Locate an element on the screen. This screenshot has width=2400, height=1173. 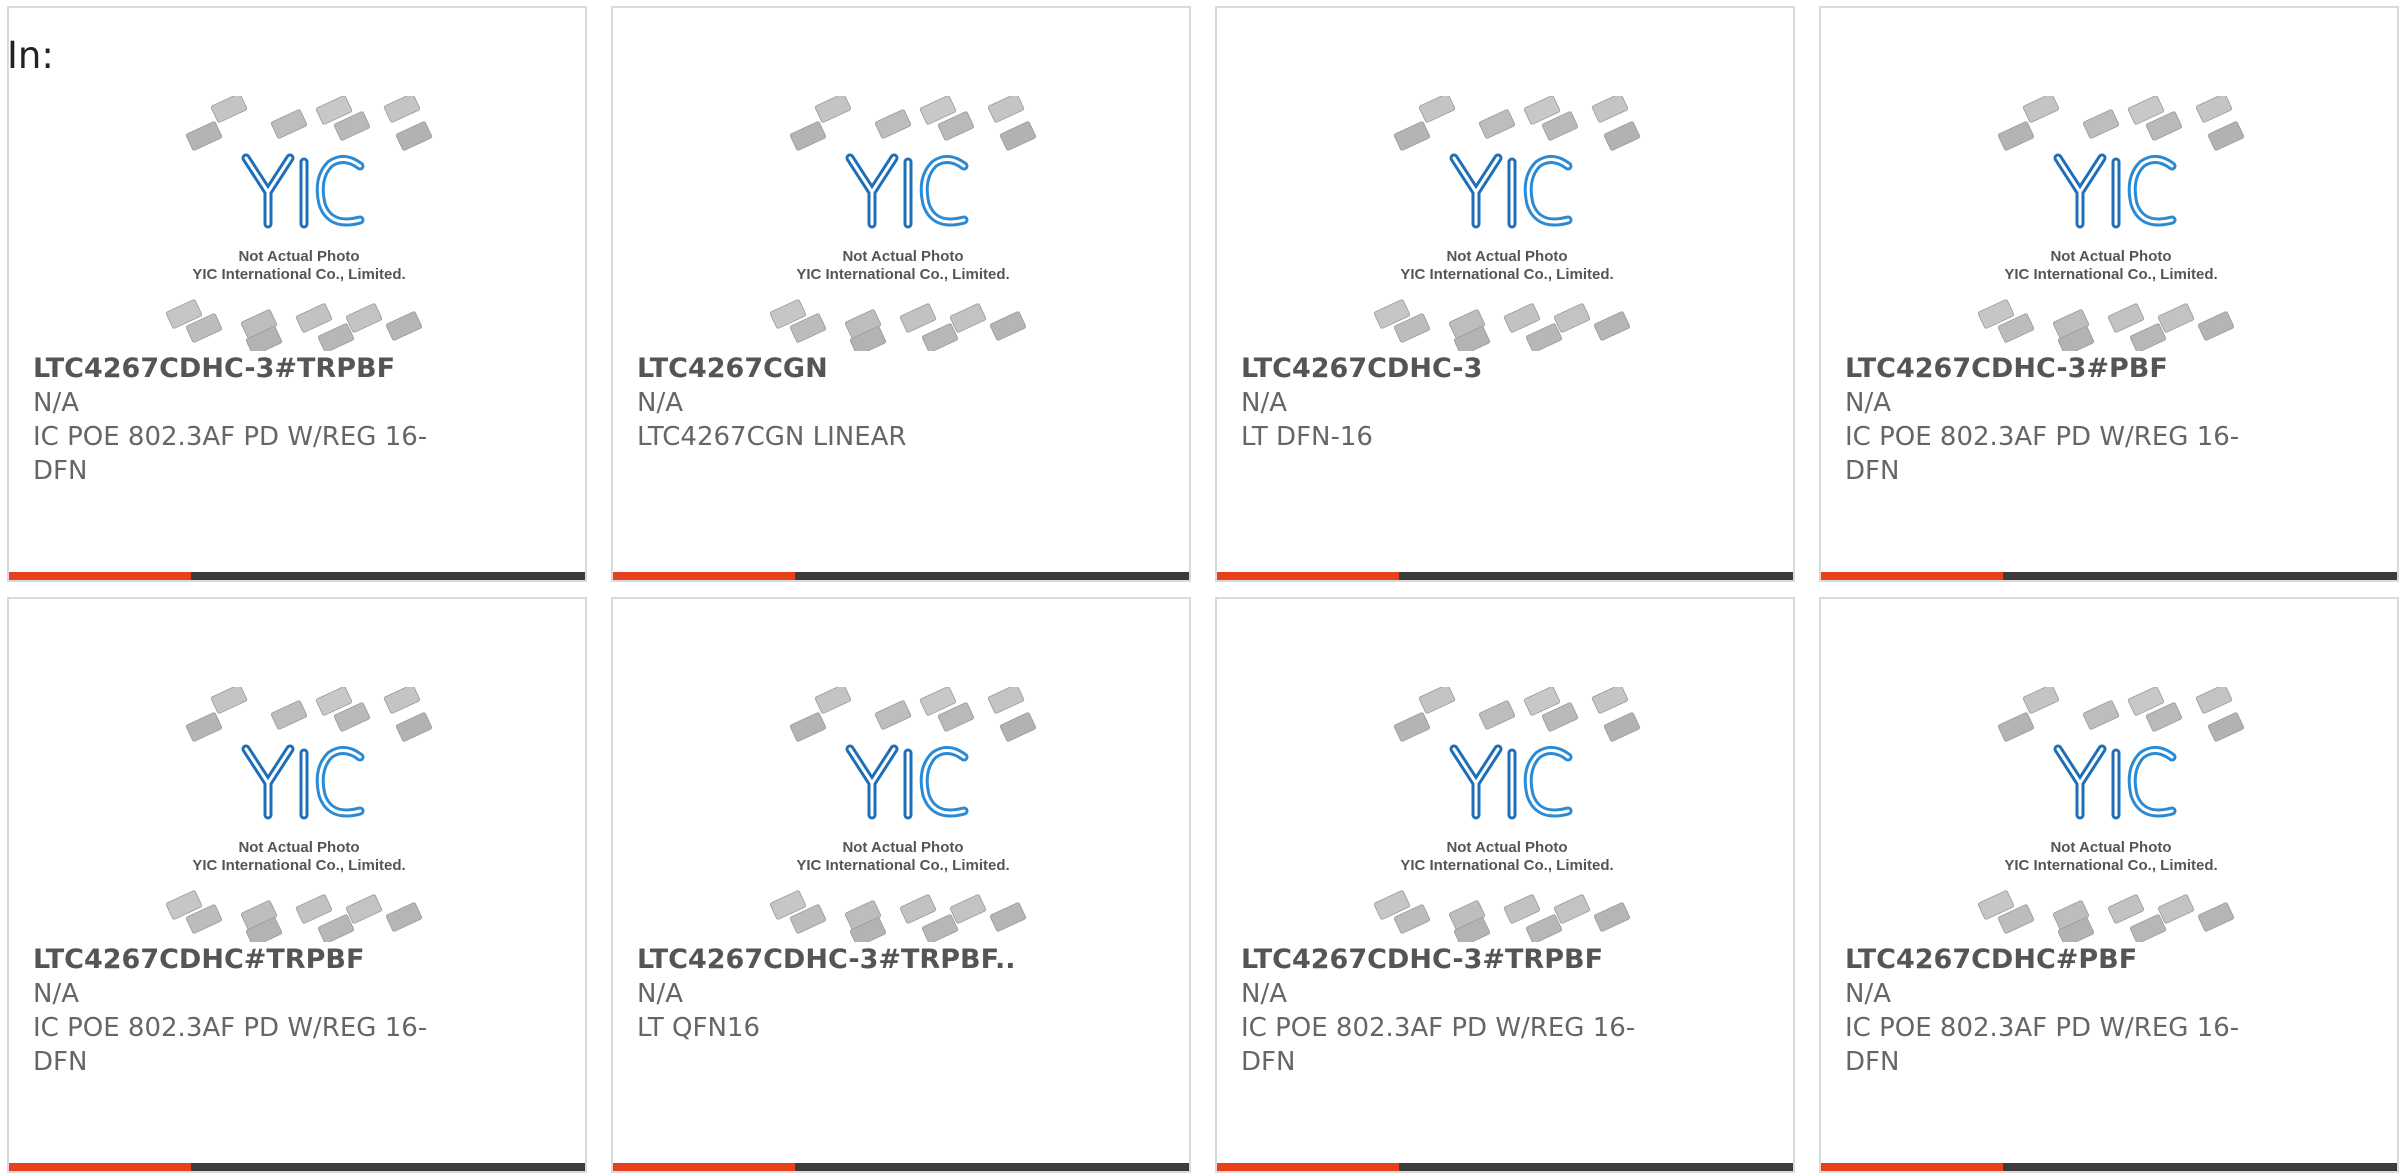
product-info: LTC4267CGN N/A LTC4267CGN LINEAR is located at coordinates (847, 403).